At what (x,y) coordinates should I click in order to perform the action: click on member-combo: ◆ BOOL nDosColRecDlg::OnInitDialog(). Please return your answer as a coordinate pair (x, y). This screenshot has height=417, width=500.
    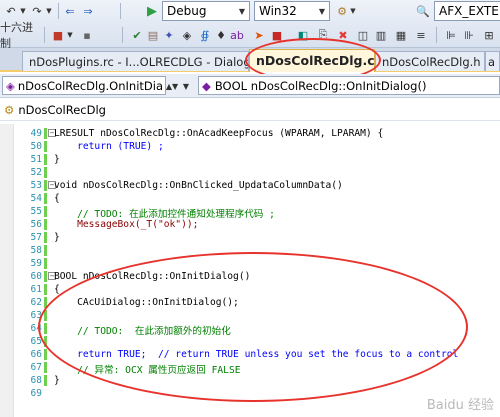
    Looking at the image, I should click on (349, 85).